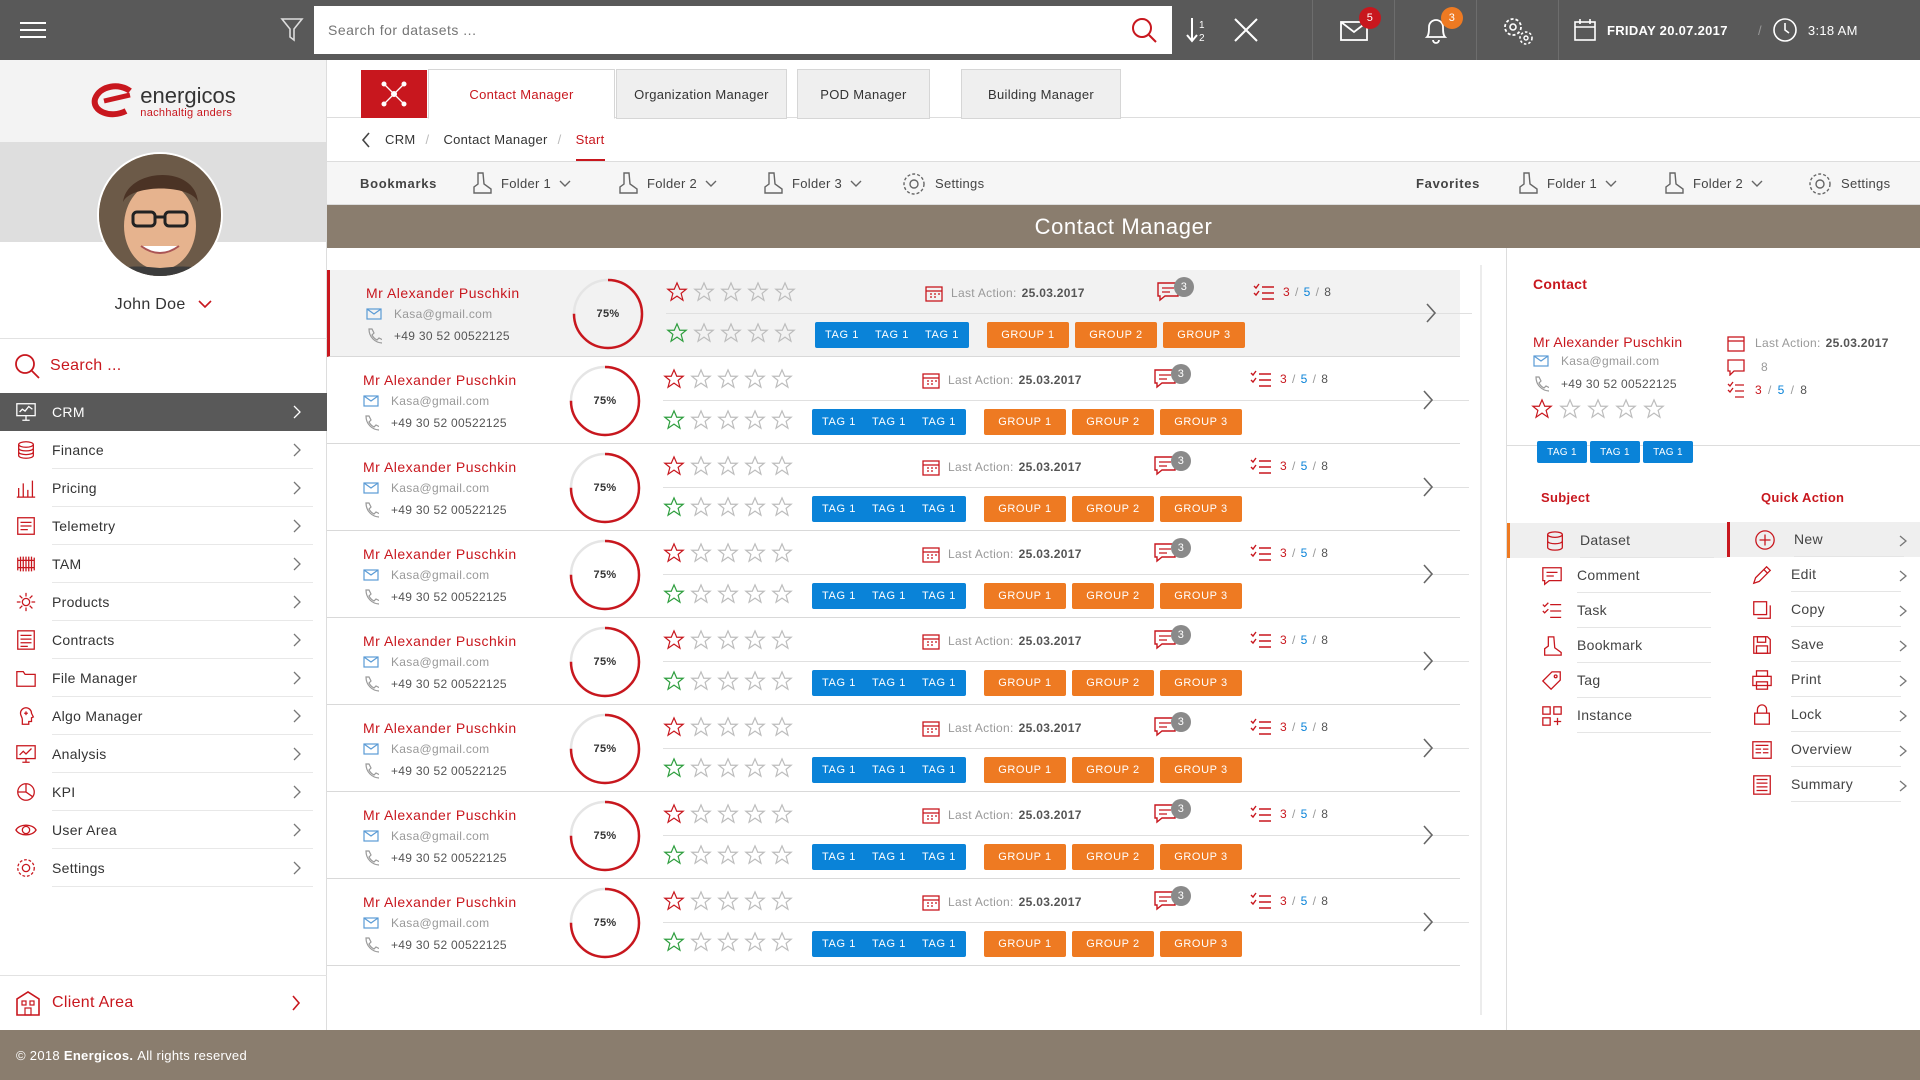 This screenshot has width=1920, height=1080. Describe the element at coordinates (163, 602) in the screenshot. I see `sidebar-item-products: Products` at that location.